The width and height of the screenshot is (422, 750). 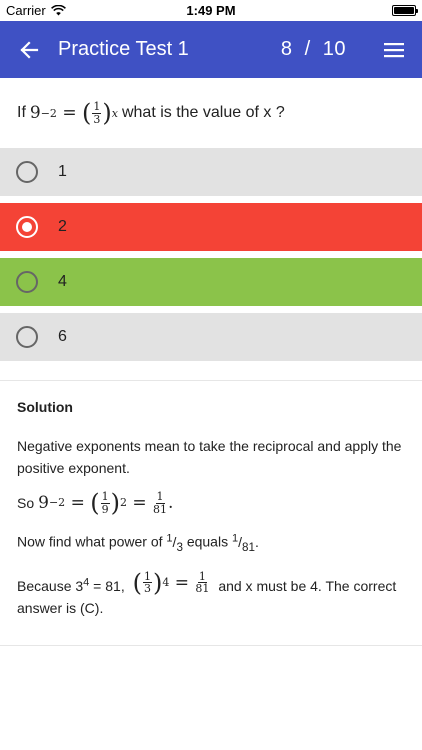 What do you see at coordinates (174, 543) in the screenshot?
I see `solution-fraction-1-3: 1/3` at bounding box center [174, 543].